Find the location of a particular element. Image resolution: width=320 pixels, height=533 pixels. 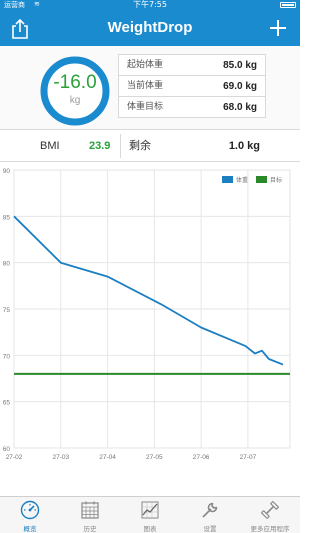

divider is located at coordinates (120, 146).